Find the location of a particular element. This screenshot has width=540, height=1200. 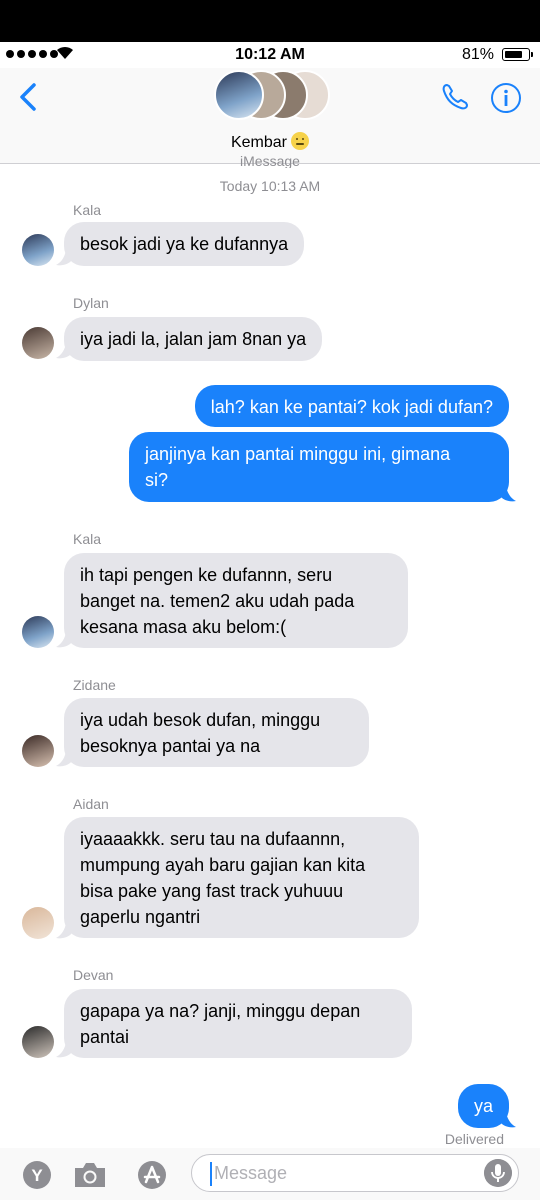

contact-name: Kembar is located at coordinates (270, 142).